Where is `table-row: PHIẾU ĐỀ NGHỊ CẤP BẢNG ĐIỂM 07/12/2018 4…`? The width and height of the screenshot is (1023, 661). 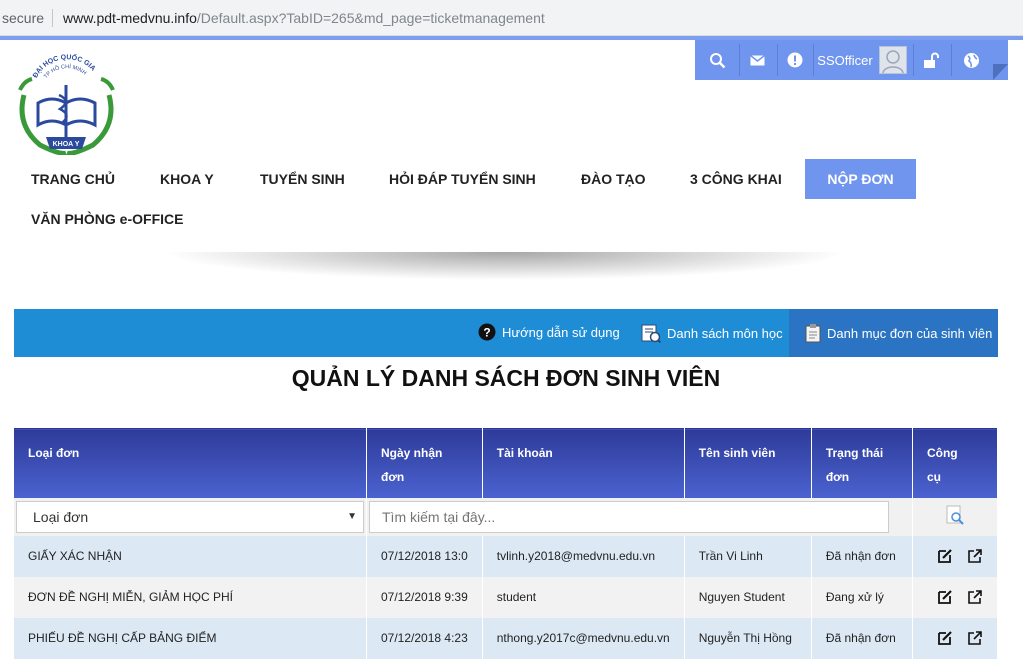 table-row: PHIẾU ĐỀ NGHỊ CẤP BẢNG ĐIỂM 07/12/2018 4… is located at coordinates (505, 638).